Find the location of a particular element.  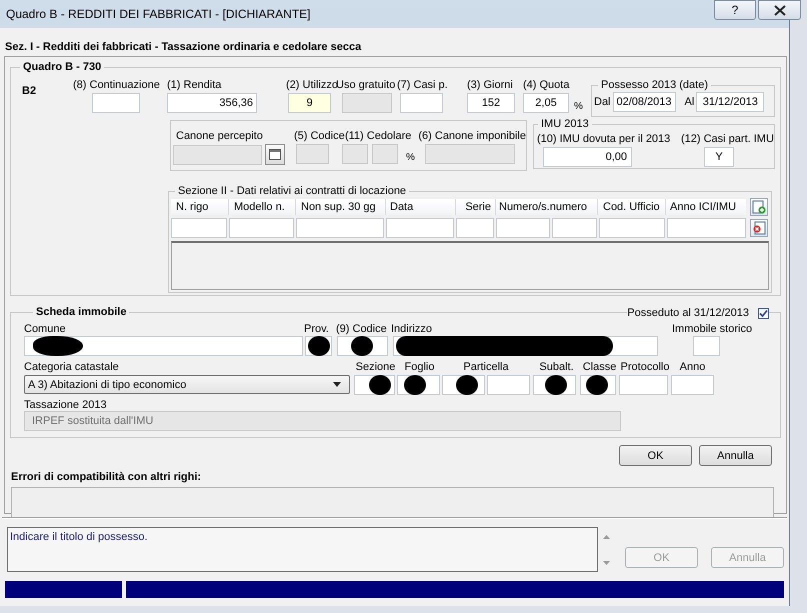

date-field: 02/08/2013 is located at coordinates (644, 102).